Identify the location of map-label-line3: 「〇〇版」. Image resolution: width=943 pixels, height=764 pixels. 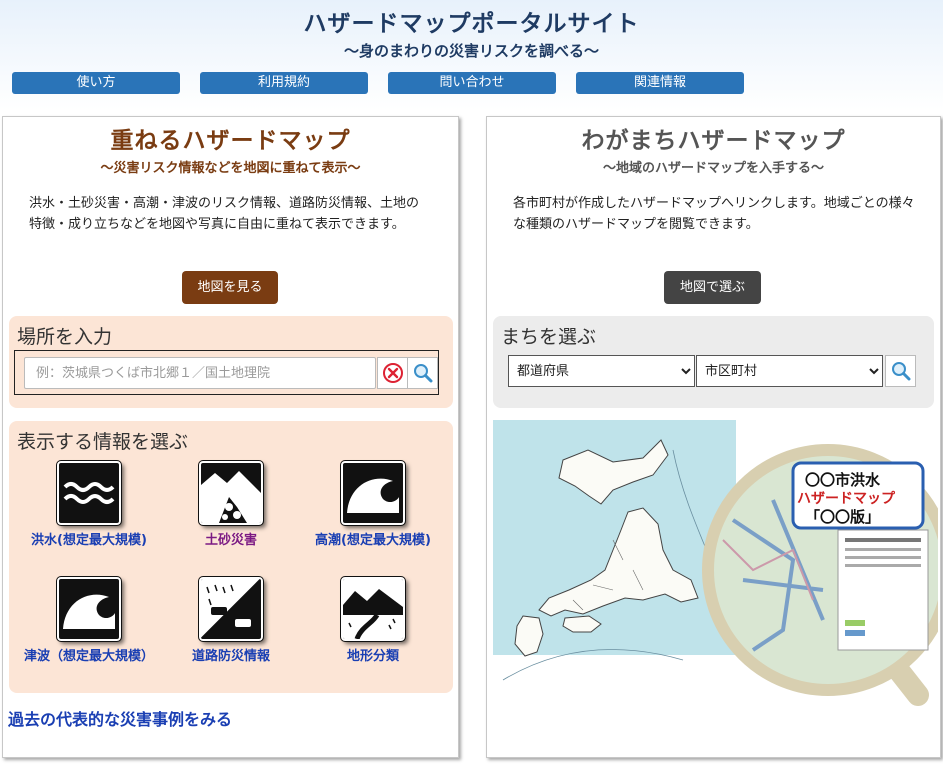
(842, 517).